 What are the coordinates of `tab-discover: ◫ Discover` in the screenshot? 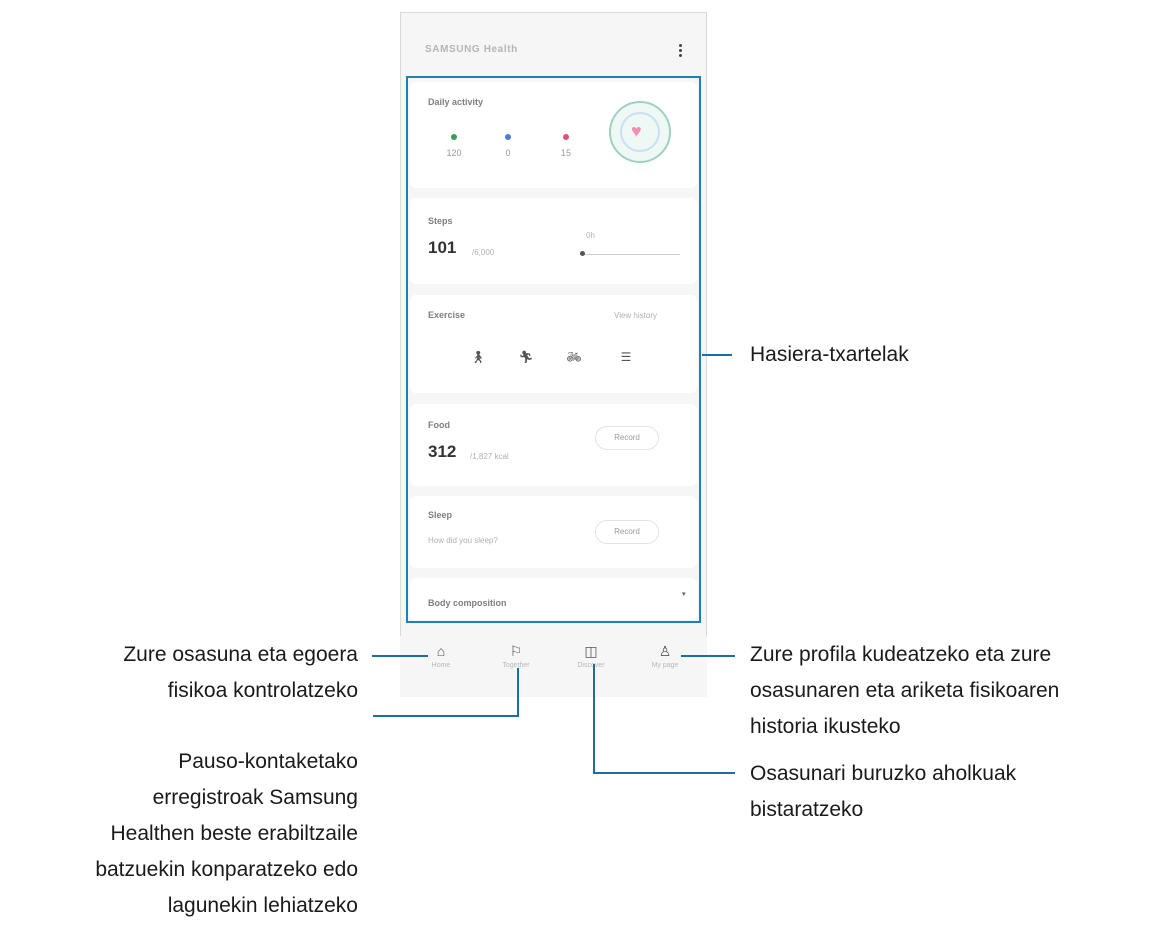 It's located at (591, 655).